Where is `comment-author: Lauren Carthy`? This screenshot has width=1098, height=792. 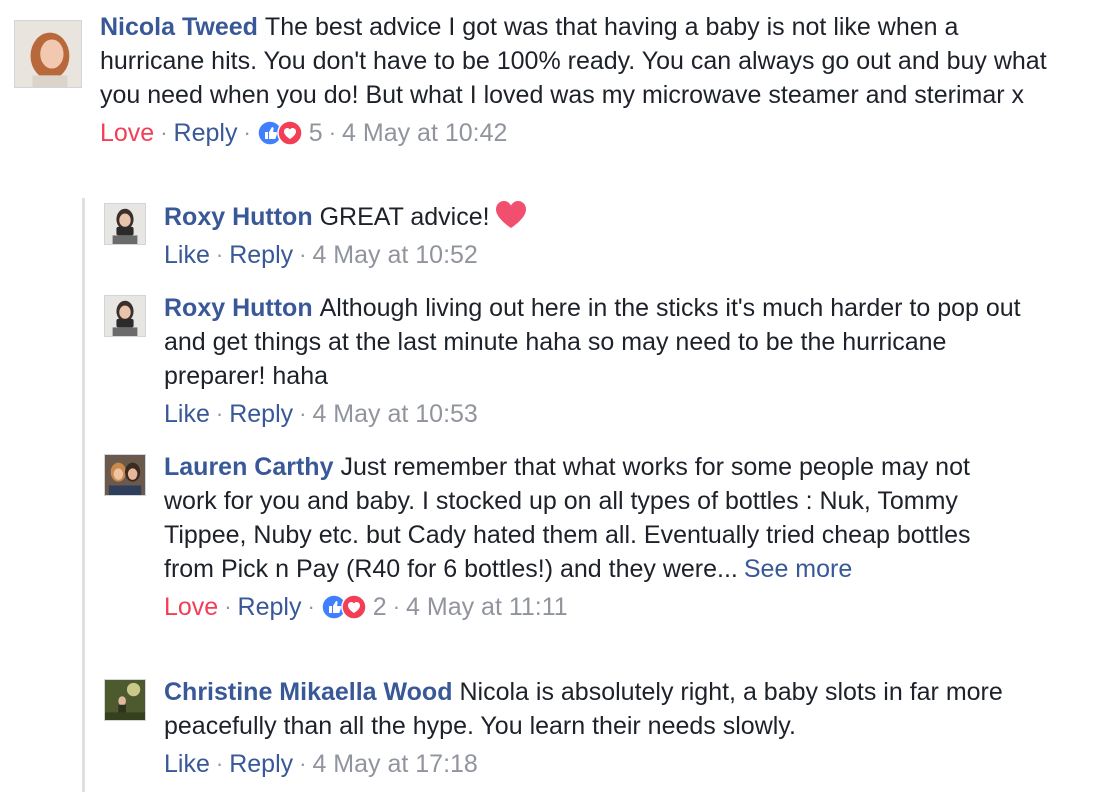
comment-author: Lauren Carthy is located at coordinates (248, 467).